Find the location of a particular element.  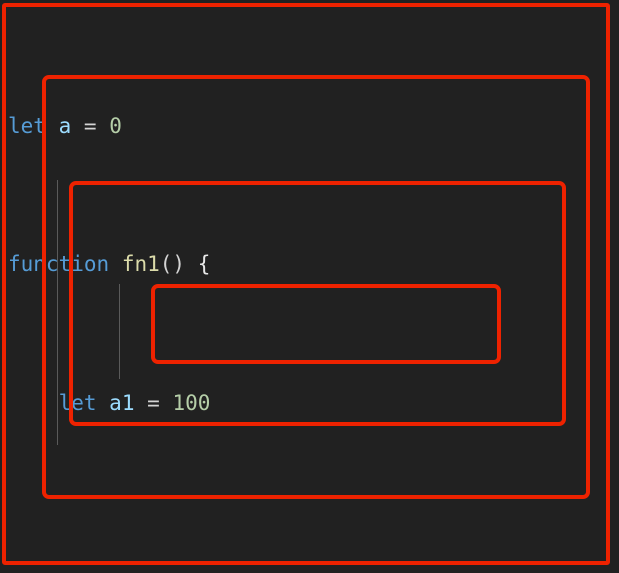

token-number-0: 0 is located at coordinates (115, 125).